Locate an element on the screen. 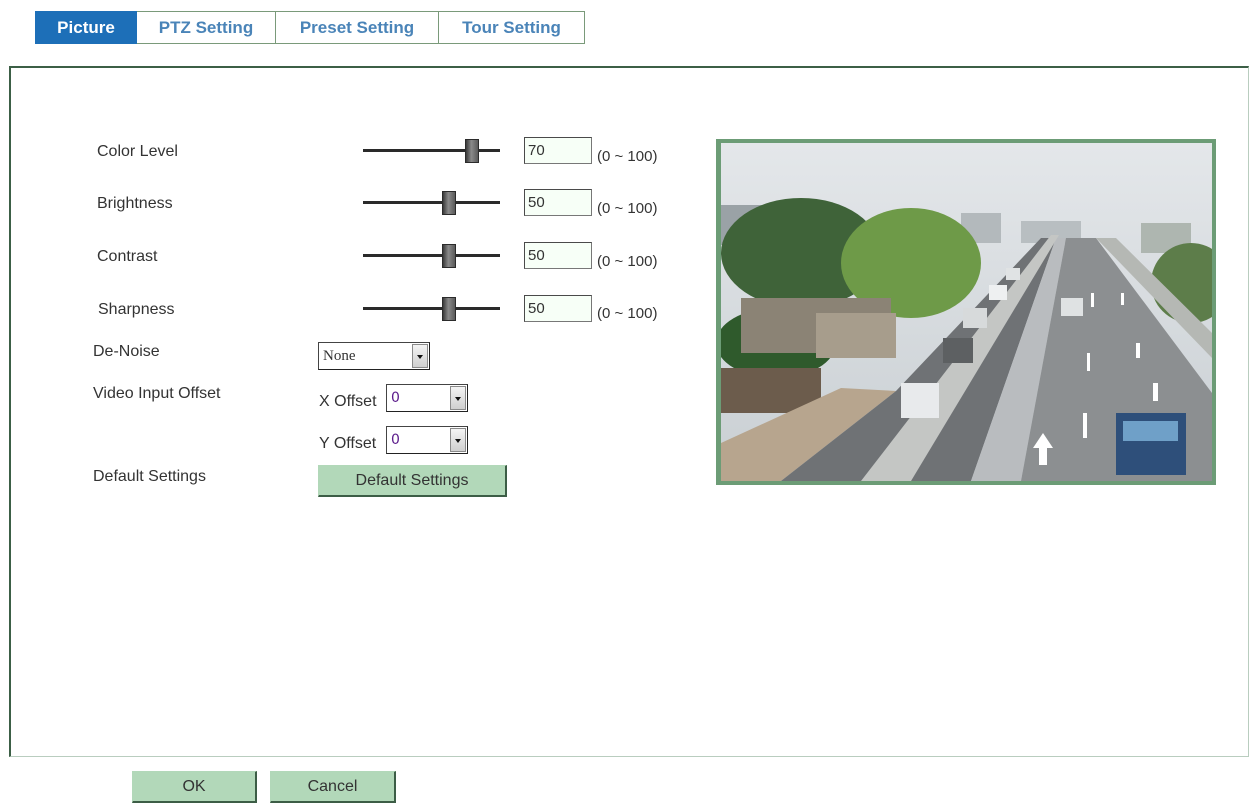 Image resolution: width=1256 pixels, height=807 pixels. x-offset-label: X Offset is located at coordinates (348, 401).